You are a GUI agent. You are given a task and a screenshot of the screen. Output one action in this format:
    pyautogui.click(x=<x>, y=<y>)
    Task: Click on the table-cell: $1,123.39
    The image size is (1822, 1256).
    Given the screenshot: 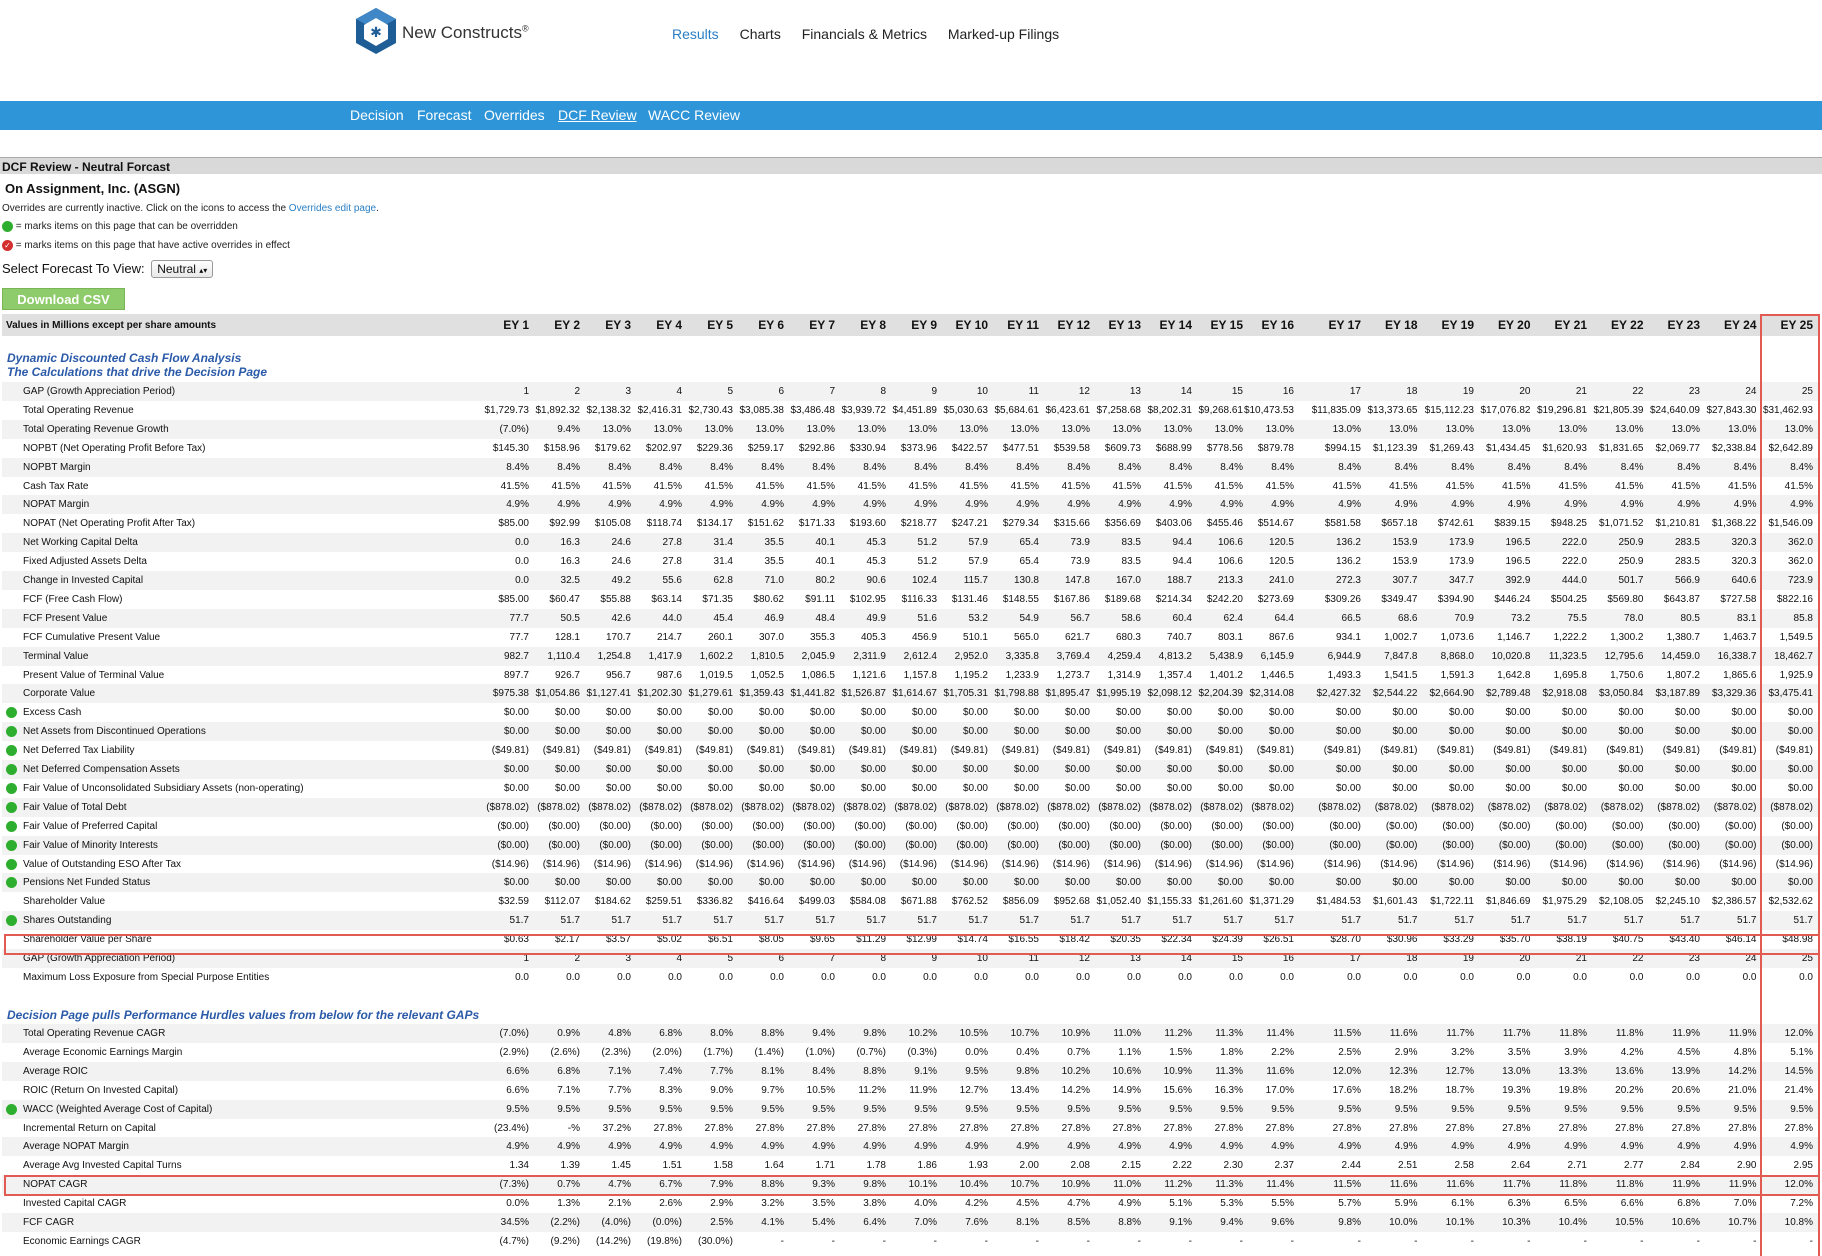 What is the action you would take?
    pyautogui.click(x=1395, y=448)
    